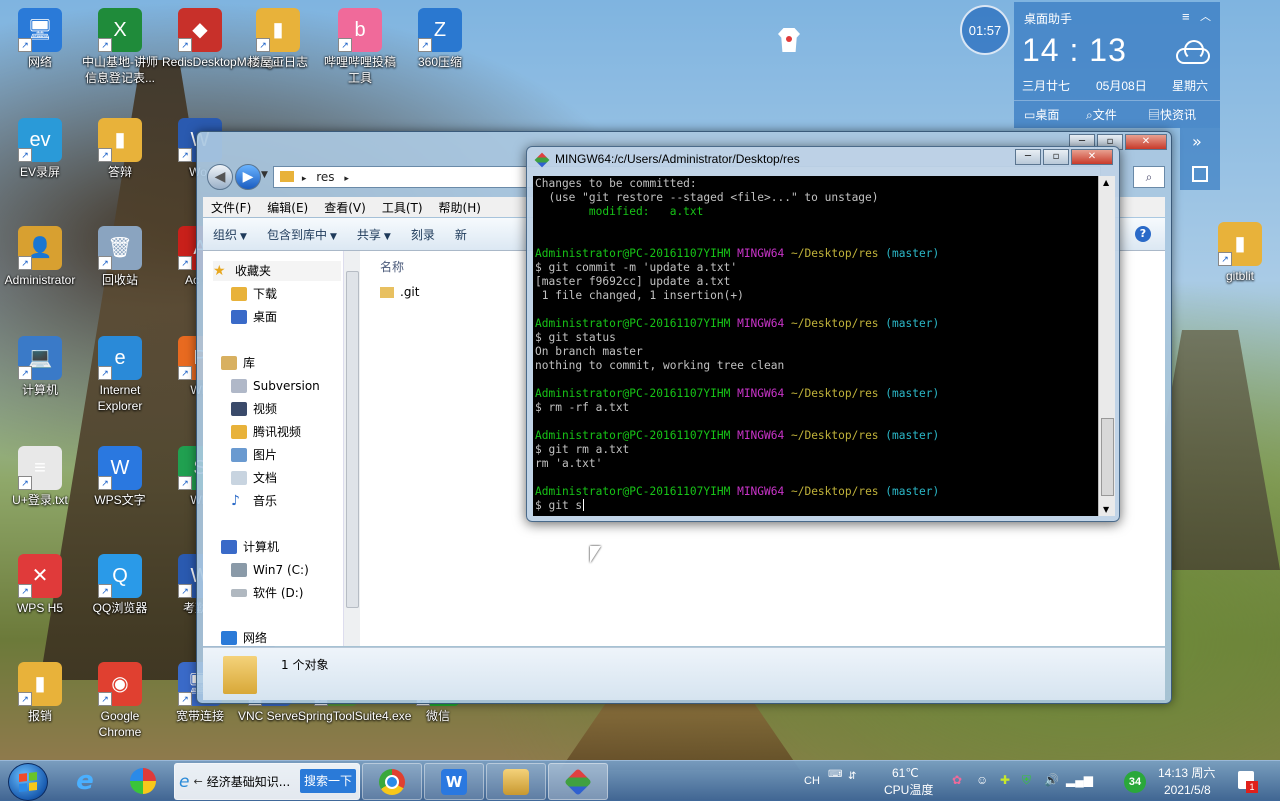  What do you see at coordinates (957, 780) in the screenshot?
I see `flower-icon: ✿` at bounding box center [957, 780].